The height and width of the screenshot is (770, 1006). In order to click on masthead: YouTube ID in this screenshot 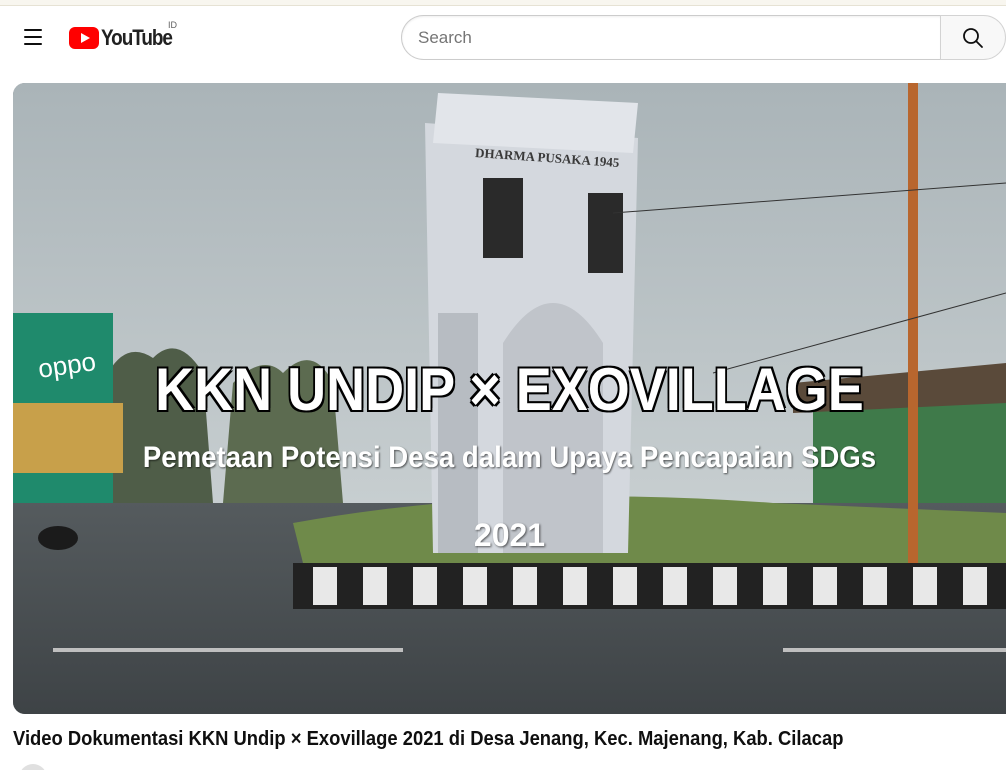, I will do `click(503, 38)`.